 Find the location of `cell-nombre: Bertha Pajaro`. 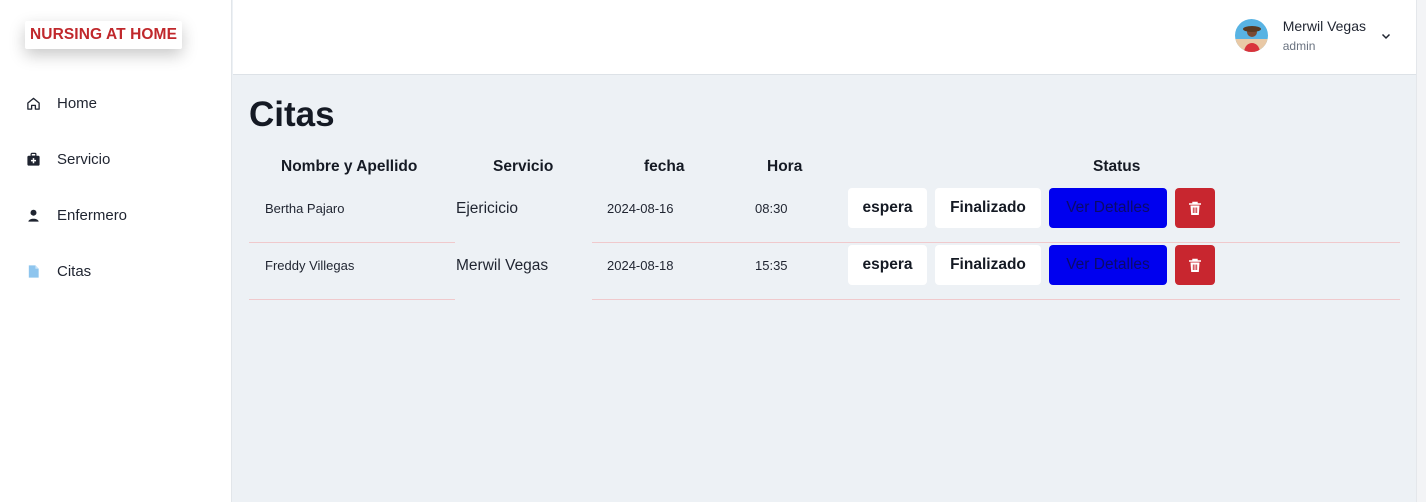

cell-nombre: Bertha Pajaro is located at coordinates (305, 208).